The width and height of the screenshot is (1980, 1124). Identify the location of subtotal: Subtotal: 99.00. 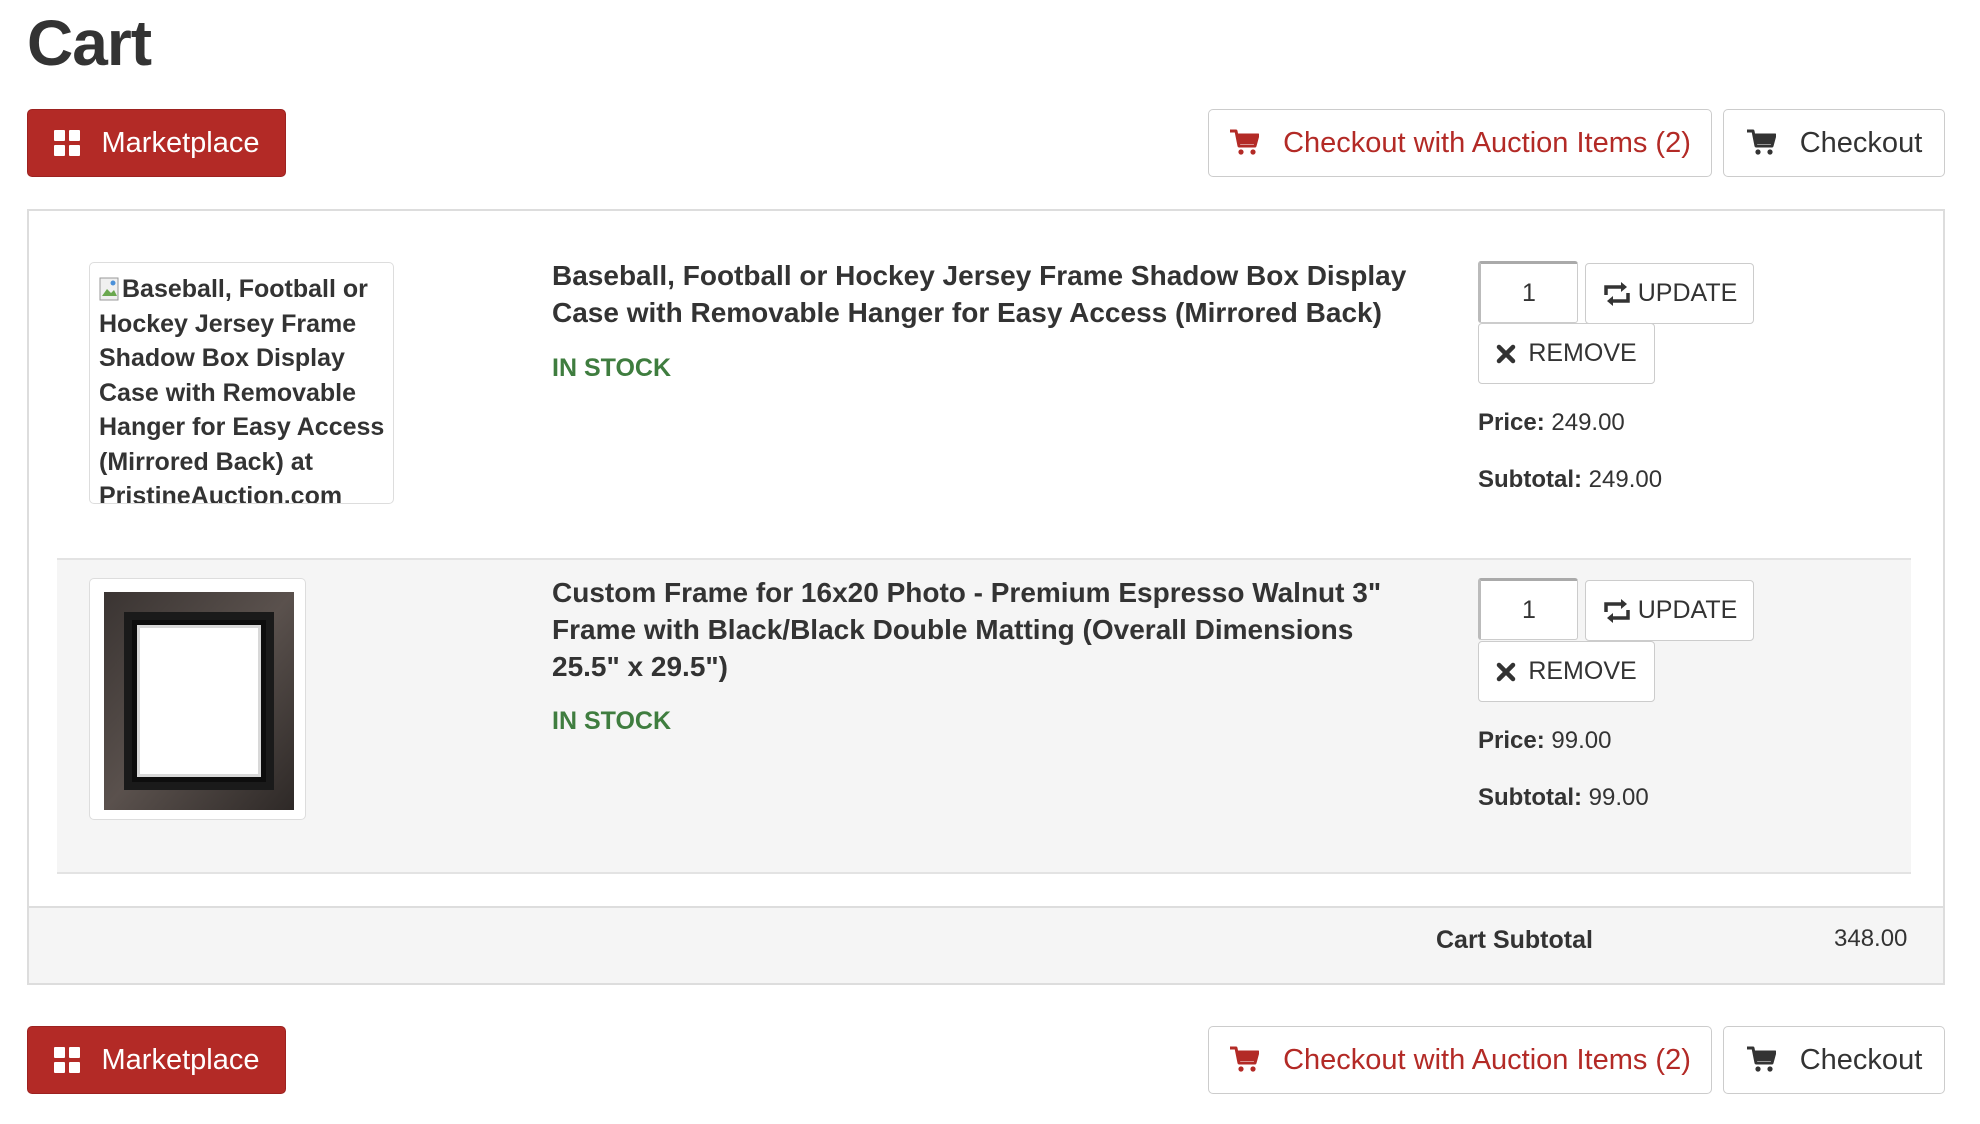
(1563, 797).